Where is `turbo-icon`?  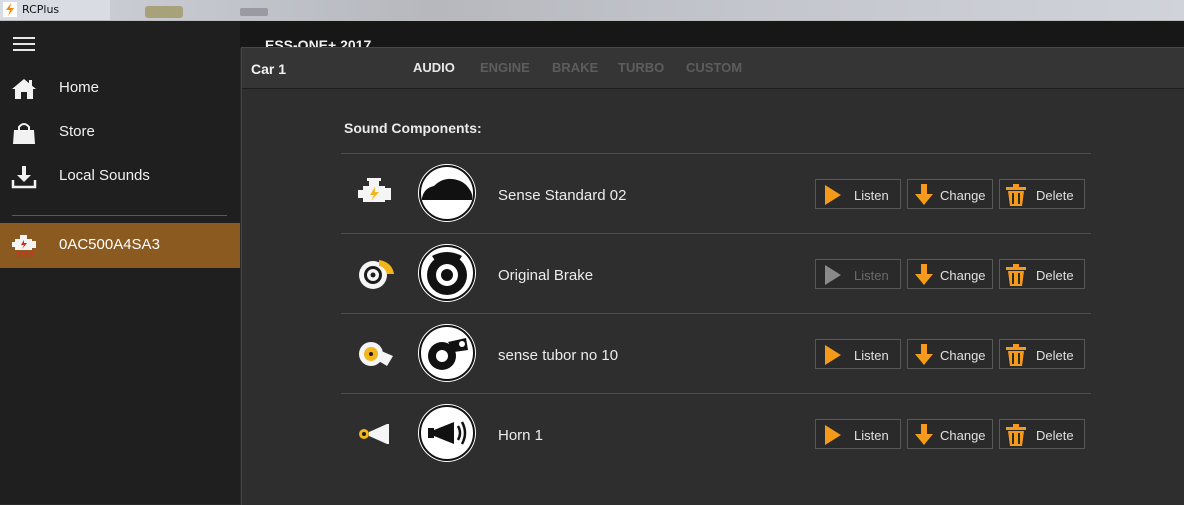
turbo-icon is located at coordinates (376, 354).